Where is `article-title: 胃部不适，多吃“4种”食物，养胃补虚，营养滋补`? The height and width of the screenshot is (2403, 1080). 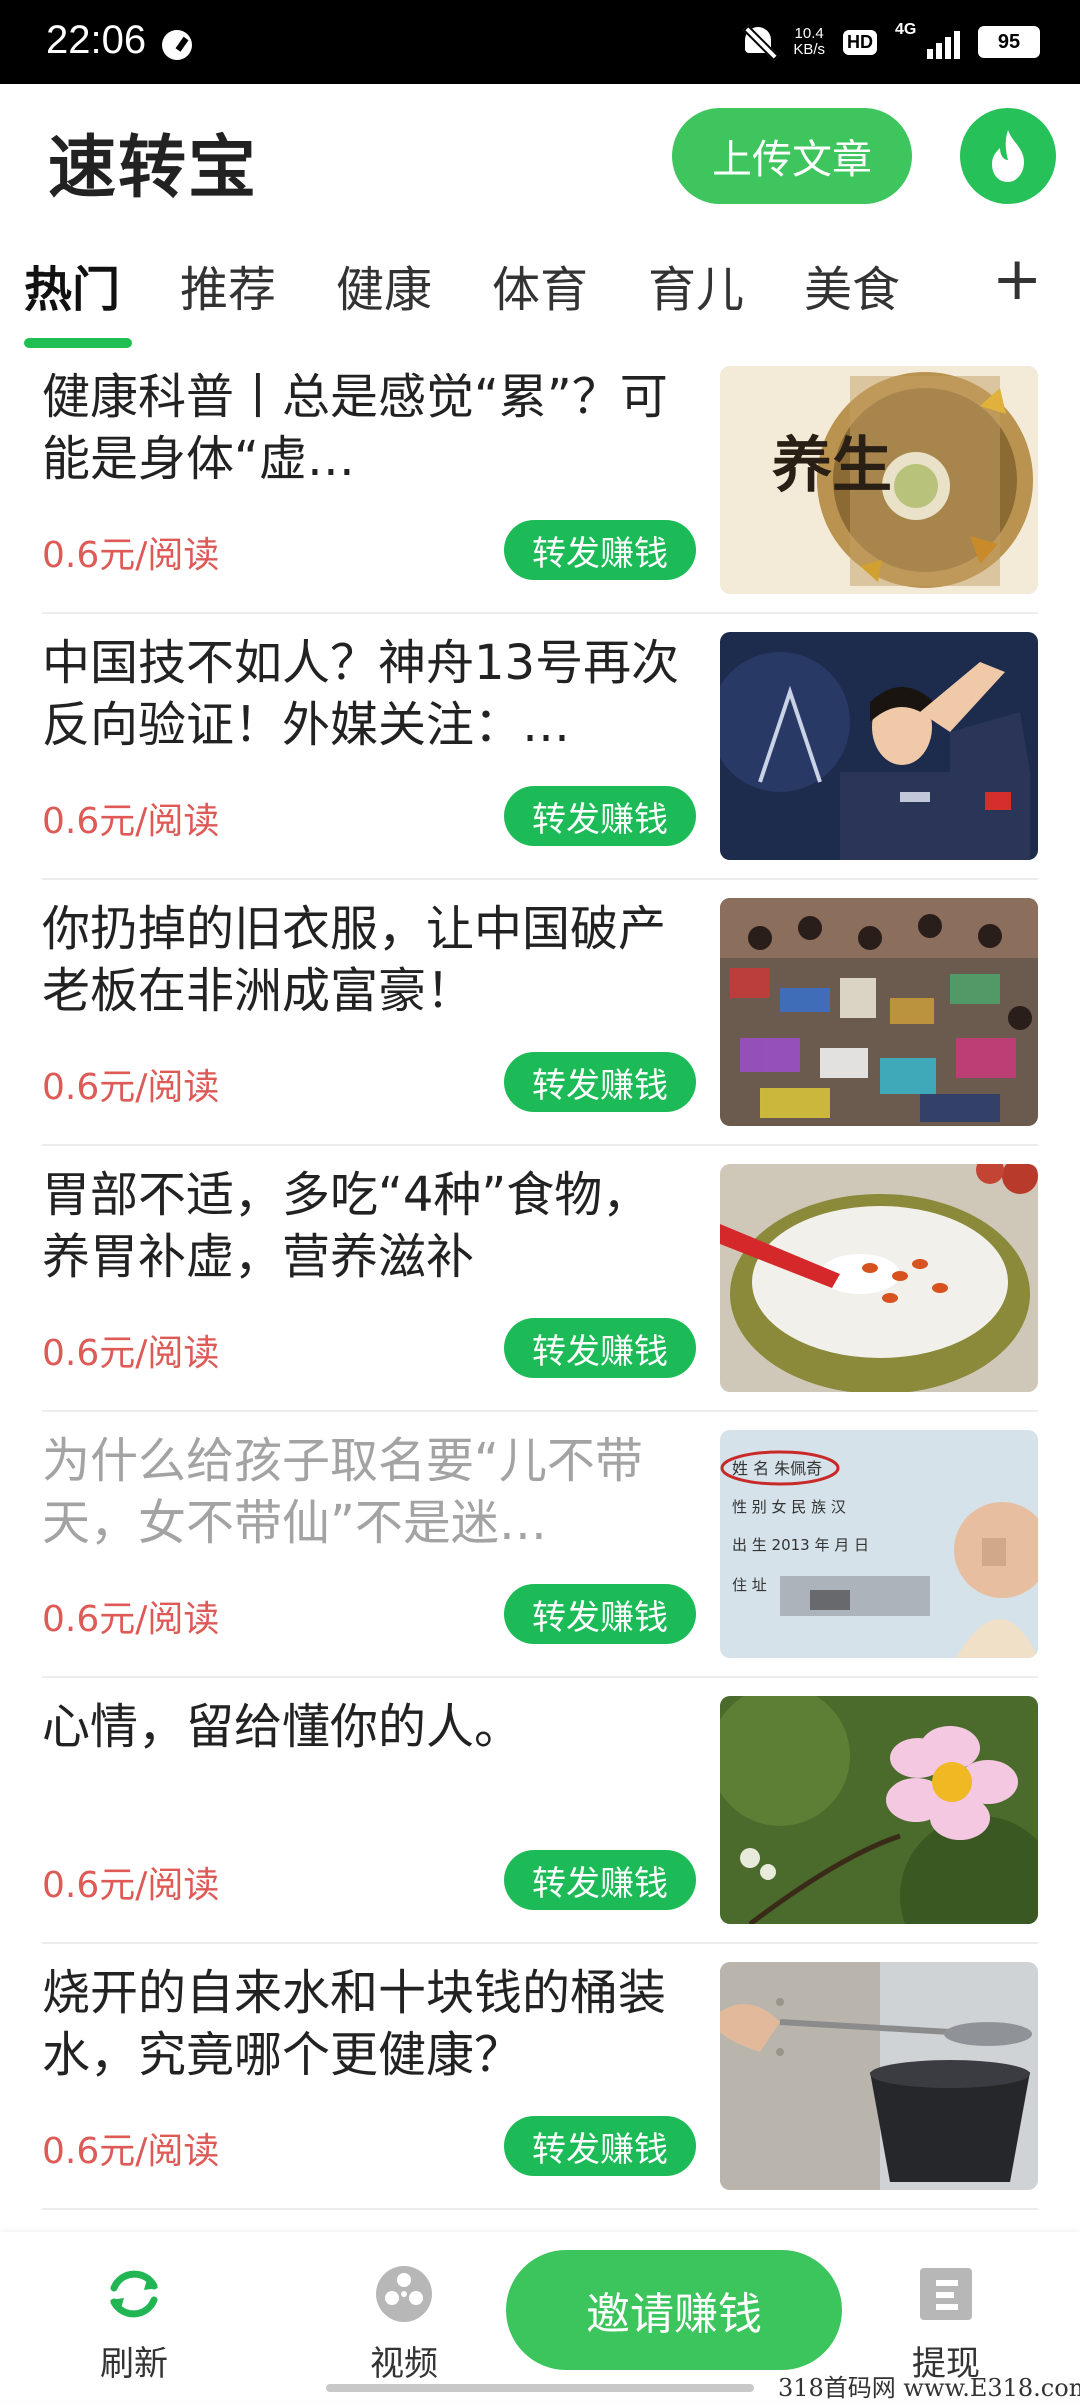
article-title: 胃部不适，多吃“4种”食物，养胃补虚，营养滋补 is located at coordinates (367, 1226).